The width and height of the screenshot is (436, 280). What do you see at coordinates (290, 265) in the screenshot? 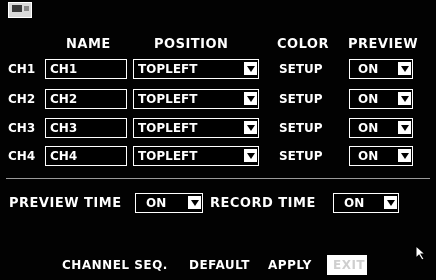
I see `apply-button: APPLY` at bounding box center [290, 265].